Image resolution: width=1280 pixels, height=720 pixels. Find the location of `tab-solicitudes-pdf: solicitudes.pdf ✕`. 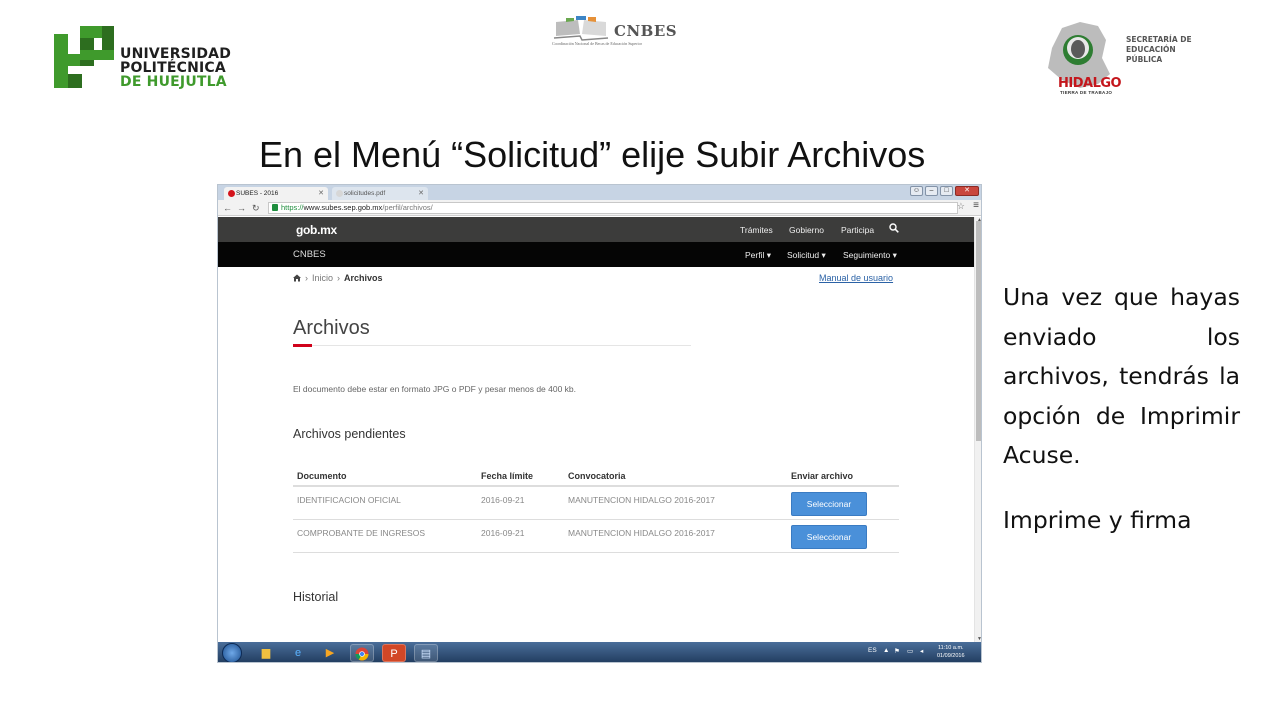

tab-solicitudes-pdf: solicitudes.pdf ✕ is located at coordinates (380, 193).